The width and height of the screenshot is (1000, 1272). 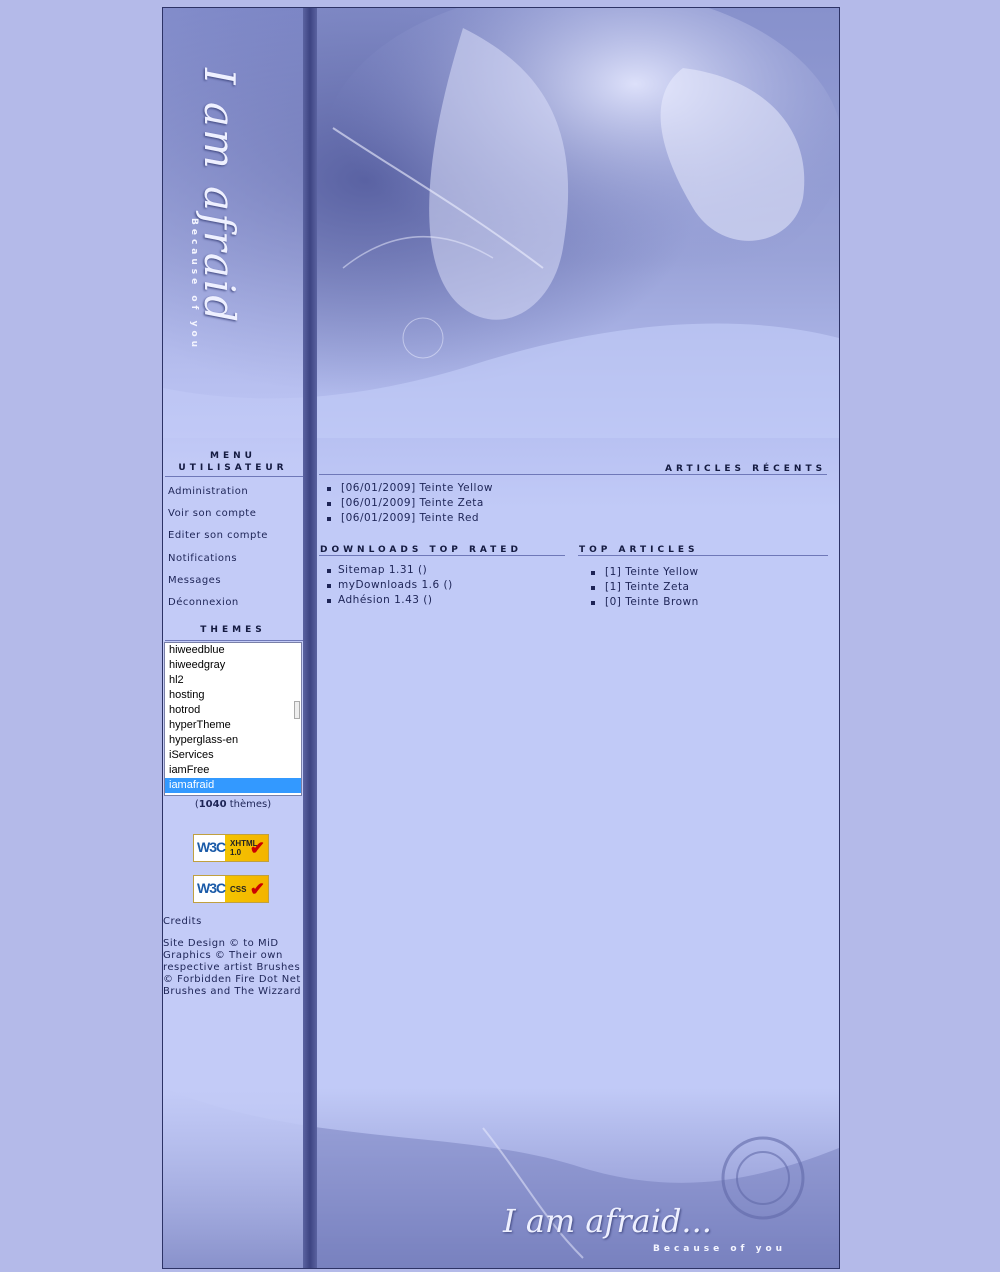 What do you see at coordinates (233, 755) in the screenshot?
I see `theme-option: iServices` at bounding box center [233, 755].